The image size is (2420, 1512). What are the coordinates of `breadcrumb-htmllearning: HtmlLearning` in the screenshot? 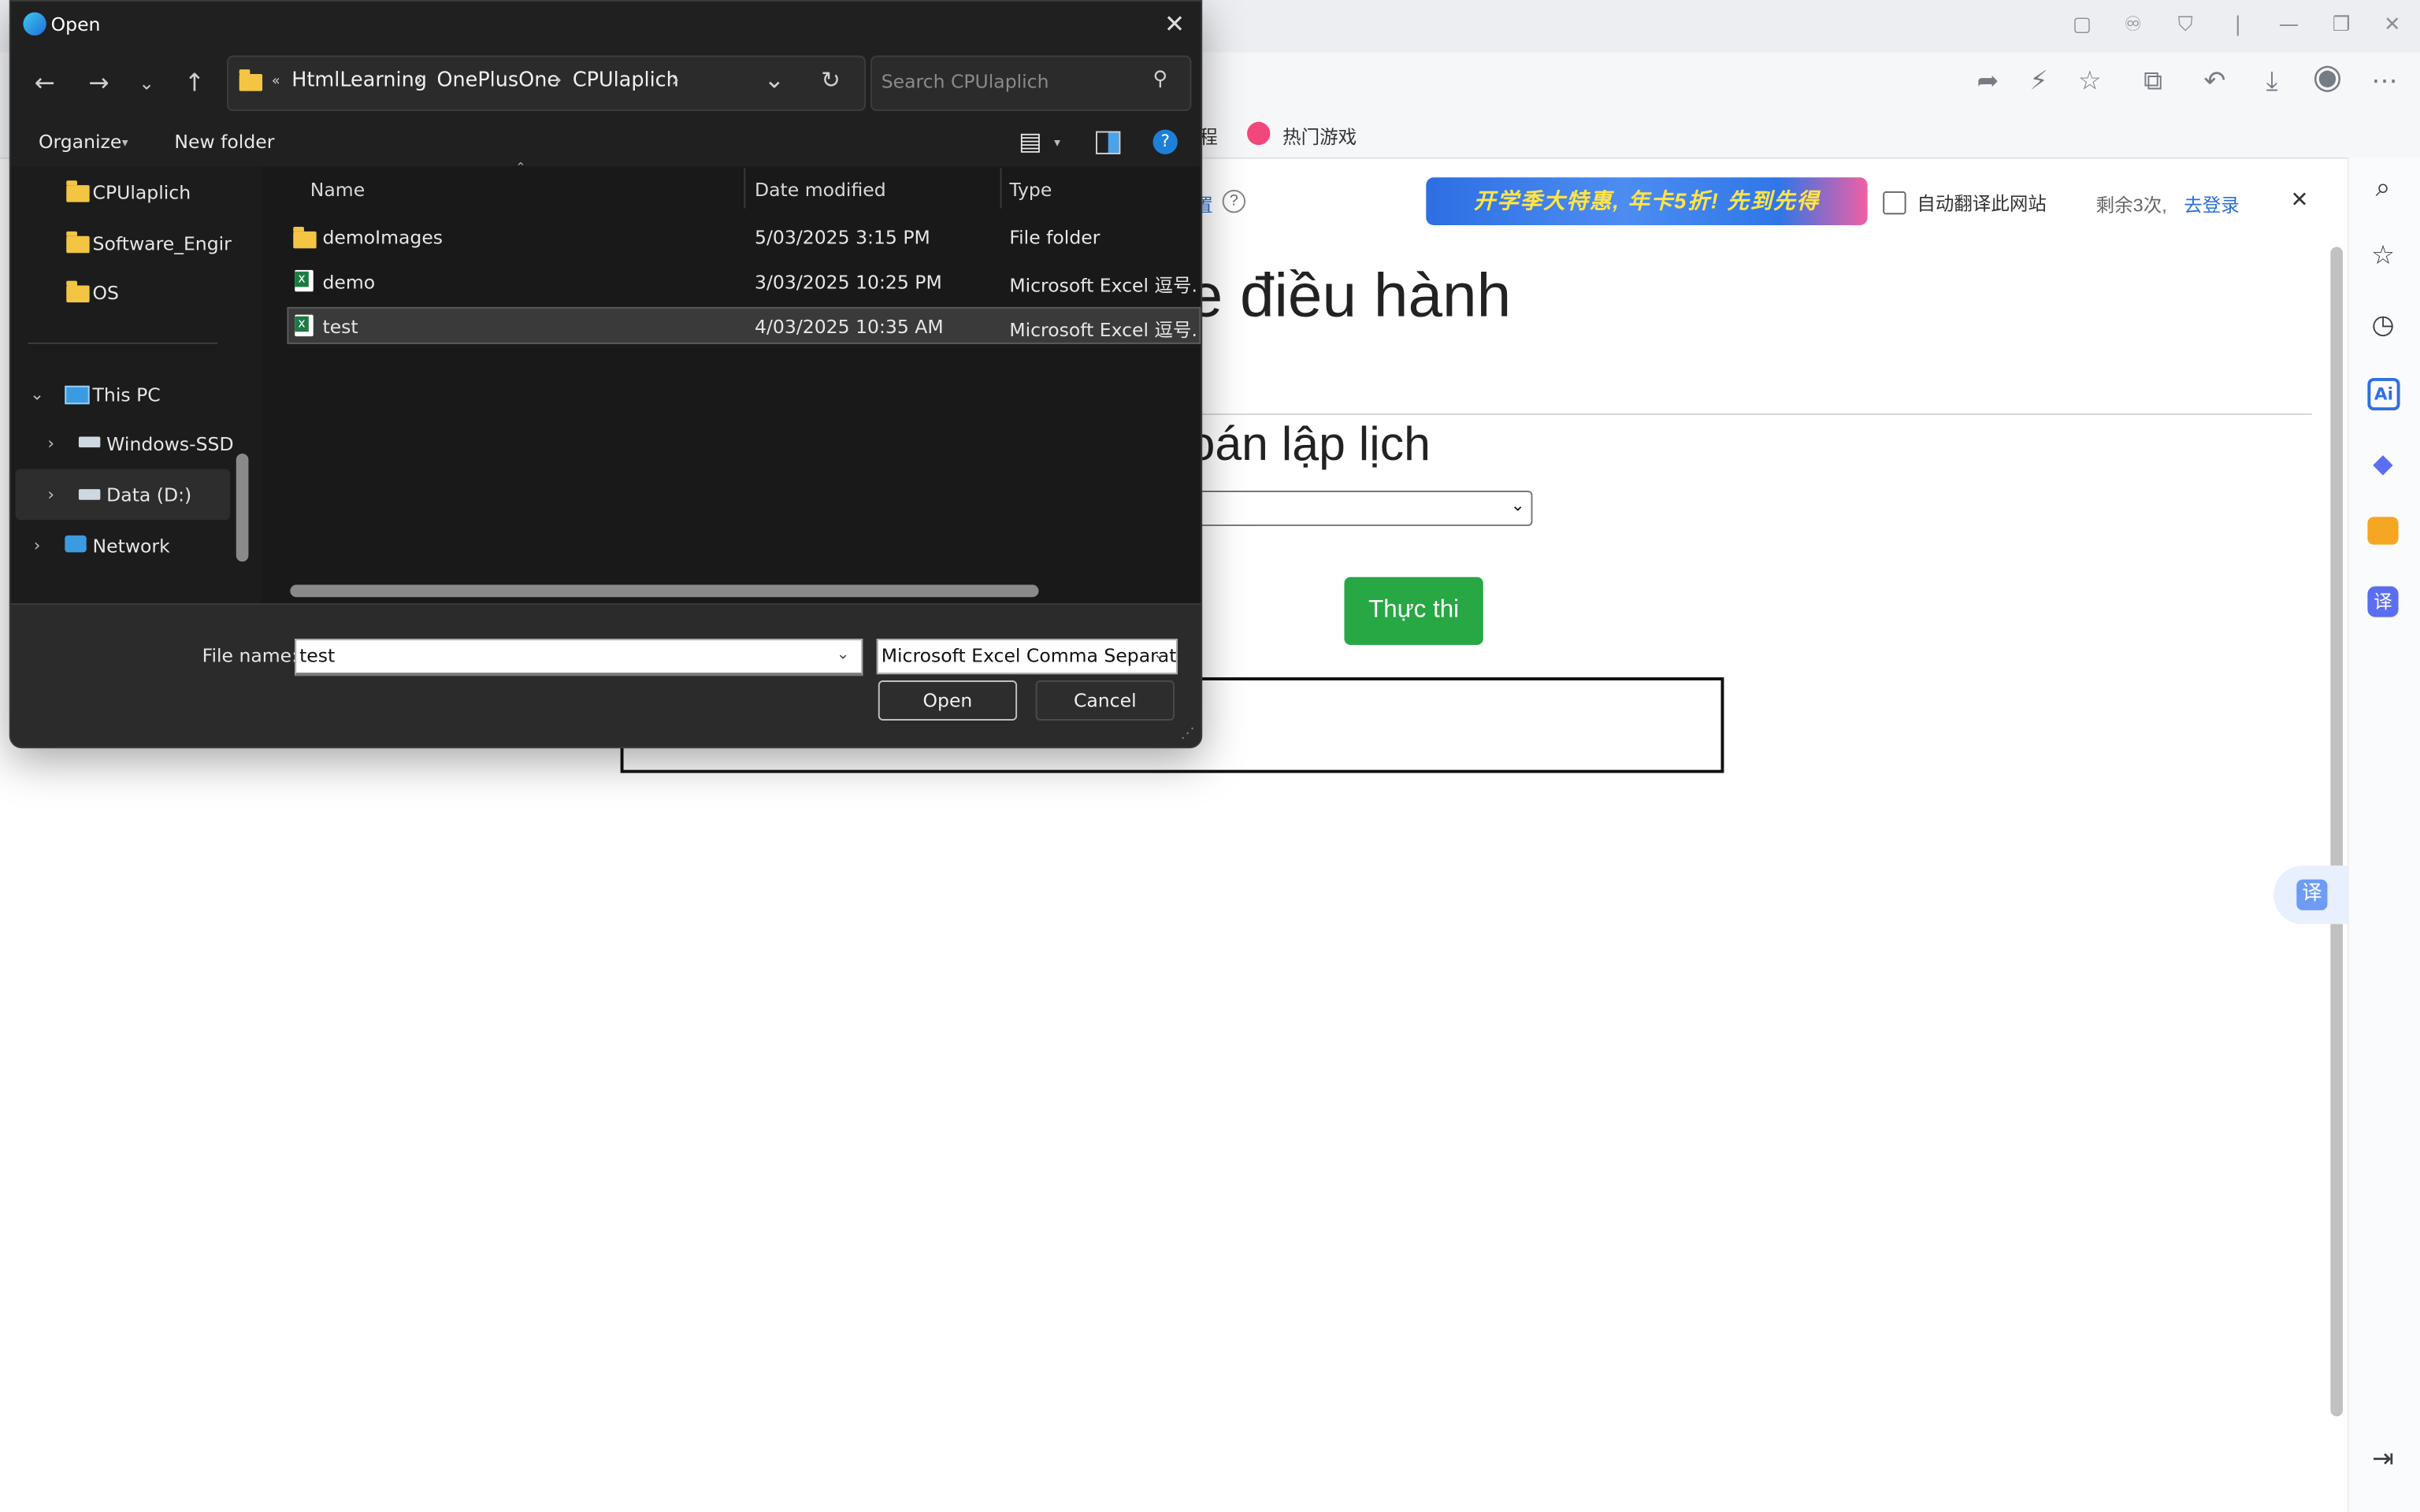 It's located at (359, 80).